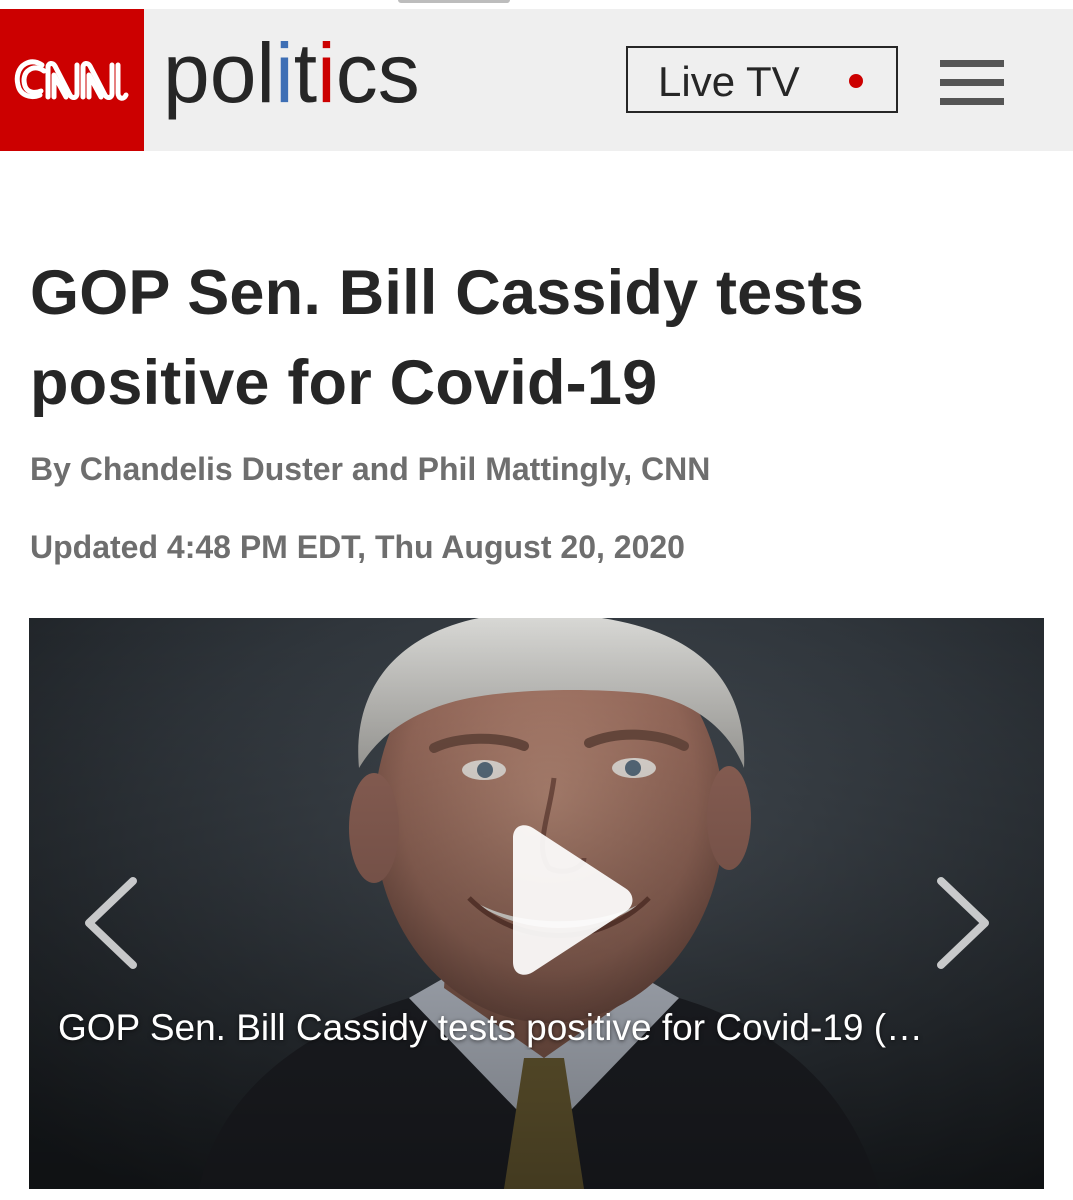 This screenshot has height=1200, width=1073. I want to click on live-tv-button: Live TV, so click(762, 79).